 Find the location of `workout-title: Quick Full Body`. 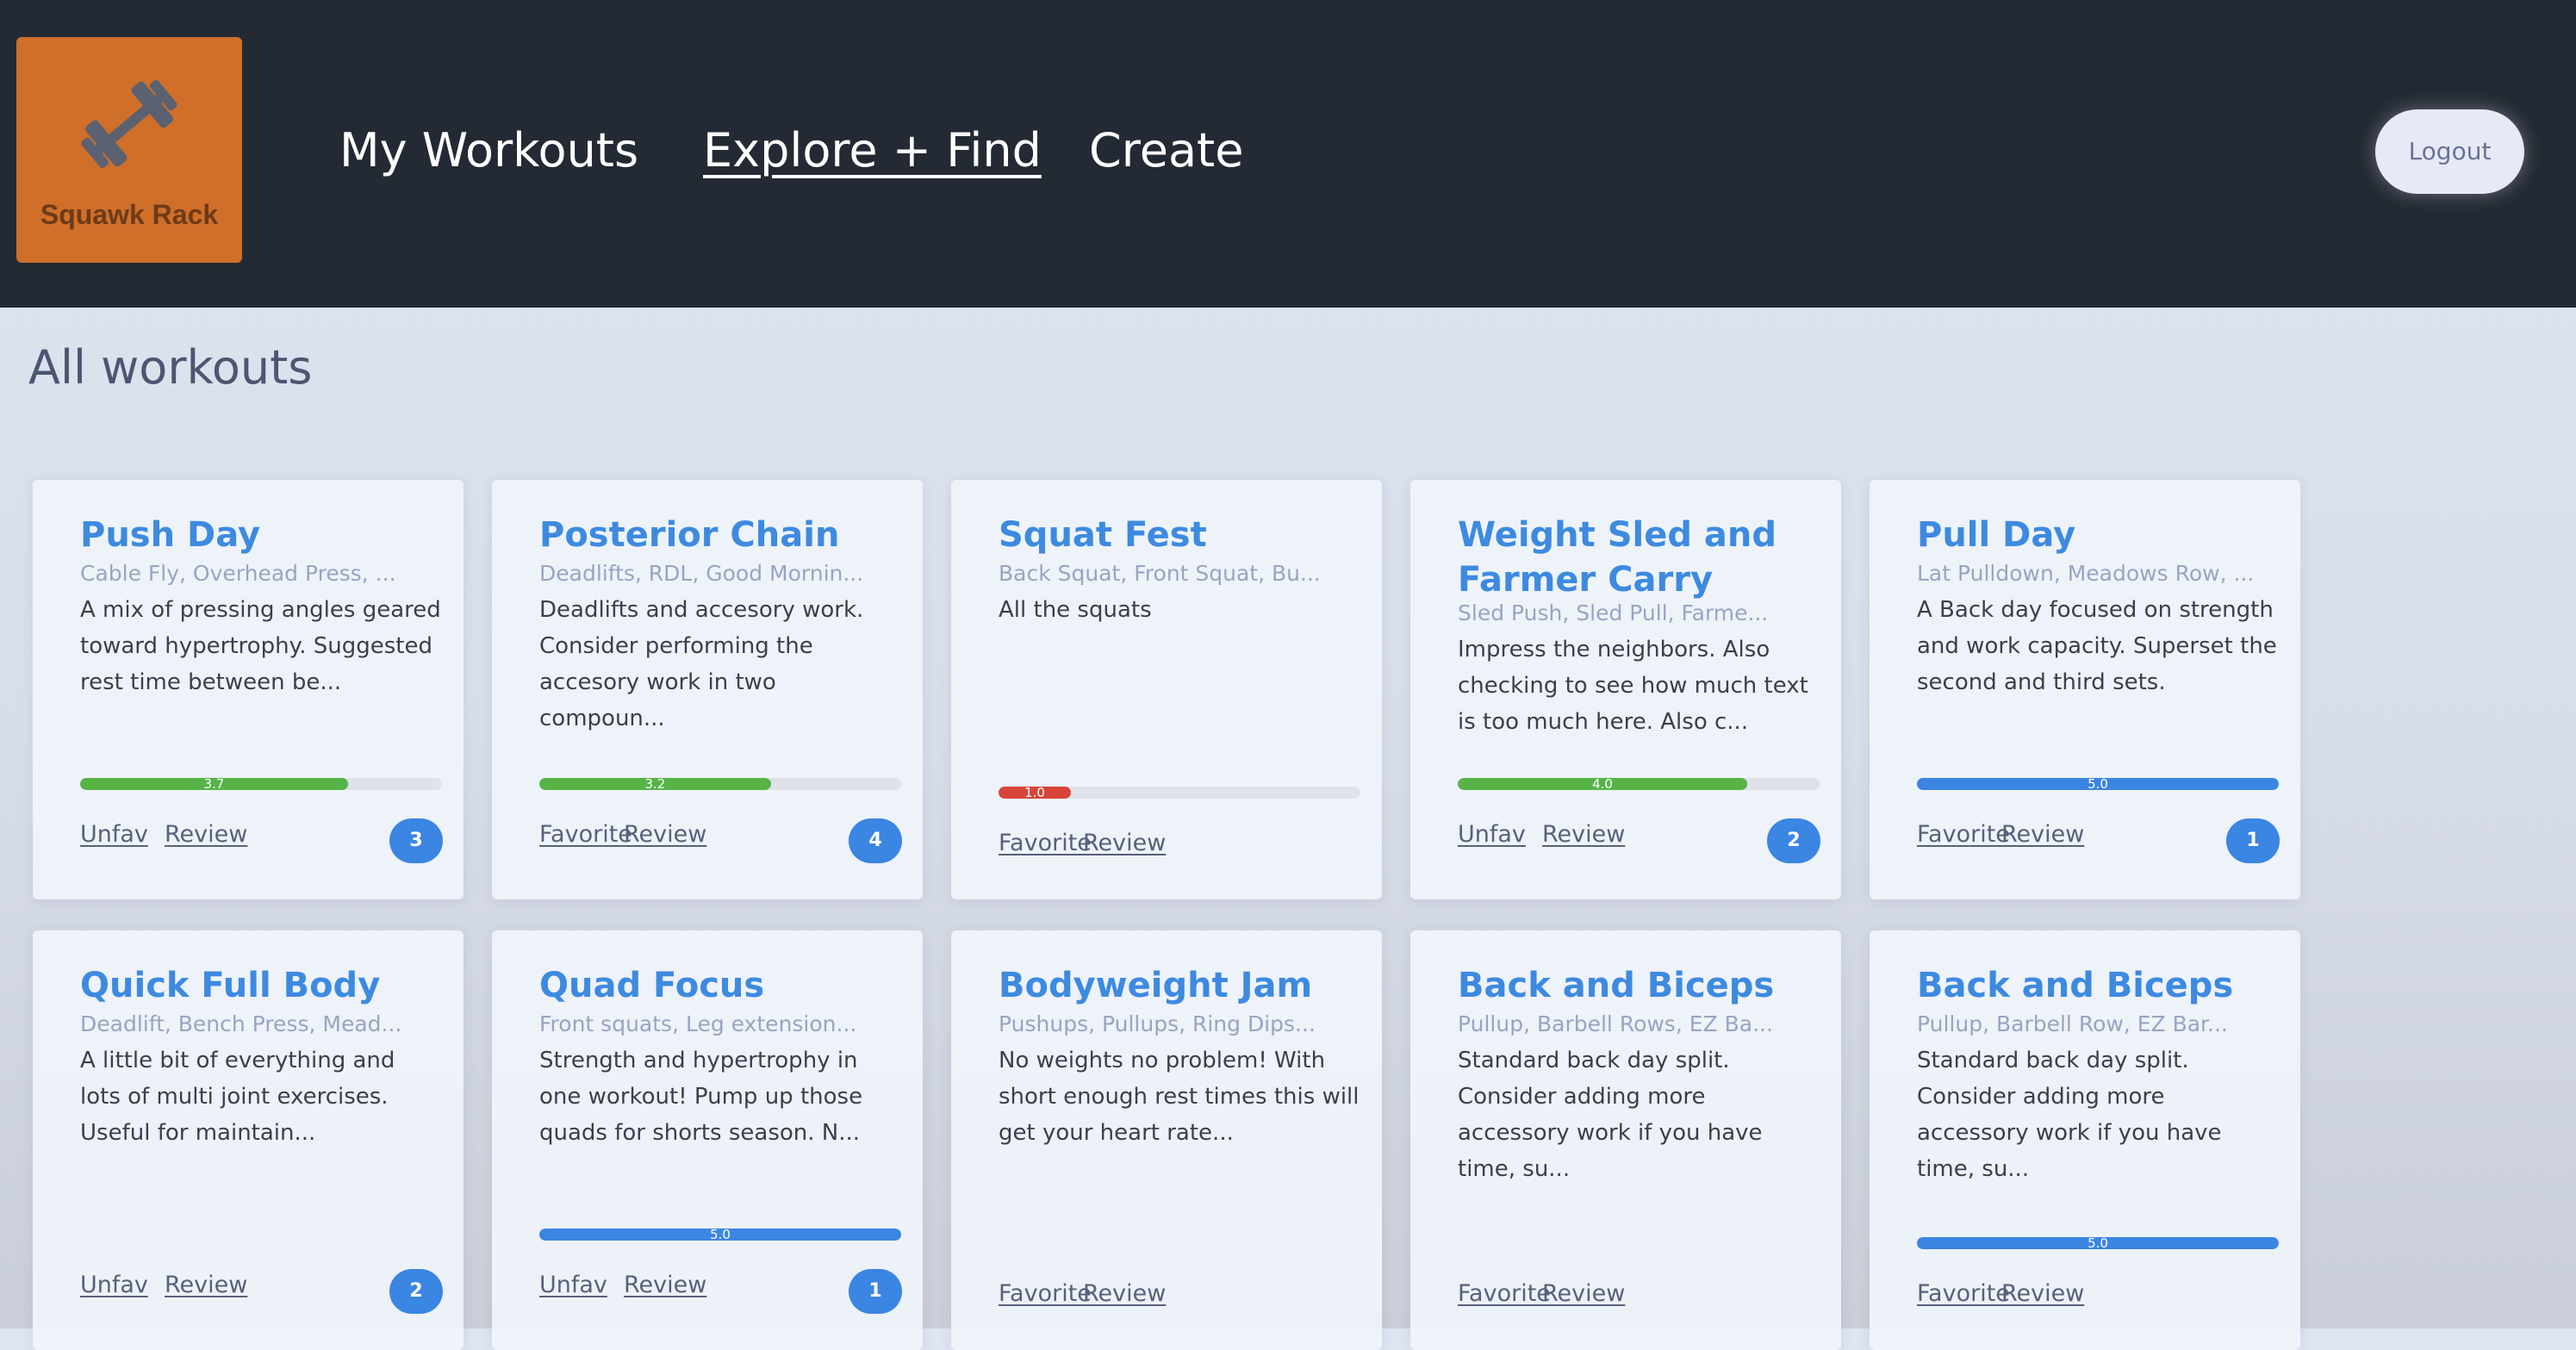

workout-title: Quick Full Body is located at coordinates (261, 985).